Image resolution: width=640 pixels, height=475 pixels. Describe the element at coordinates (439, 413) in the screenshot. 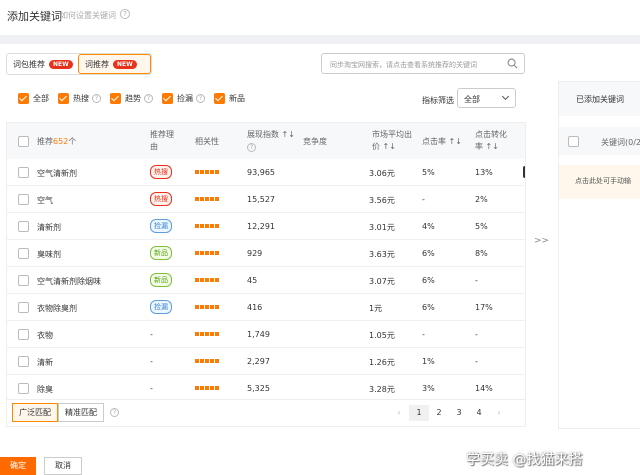

I see `page-button: 2` at that location.